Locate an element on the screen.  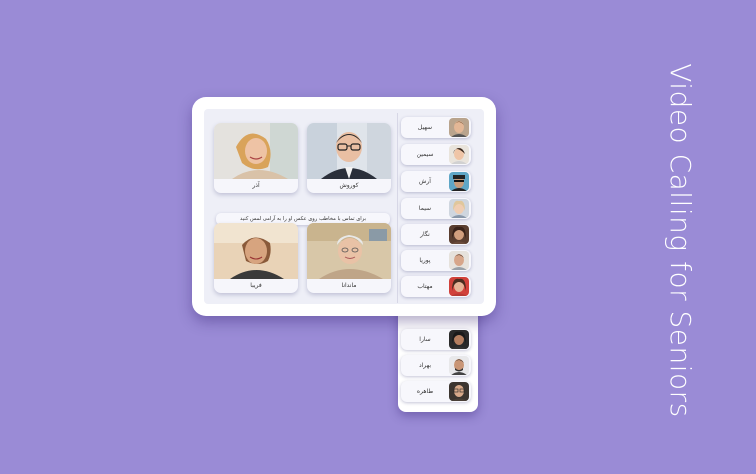
contact-item: سهیل is located at coordinates (436, 127).